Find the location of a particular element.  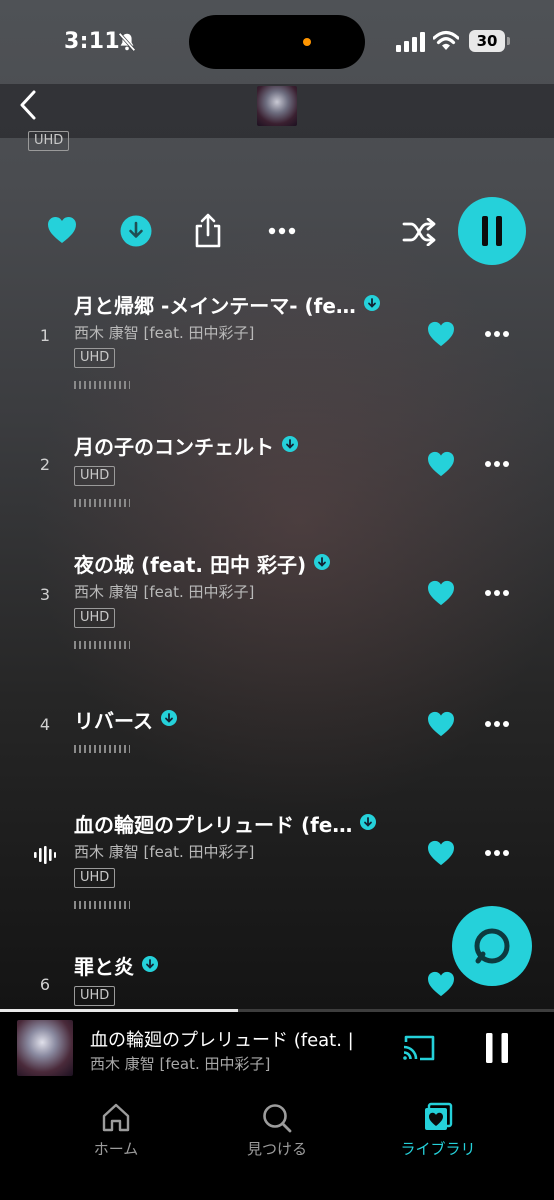

library-icon is located at coordinates (439, 1116).